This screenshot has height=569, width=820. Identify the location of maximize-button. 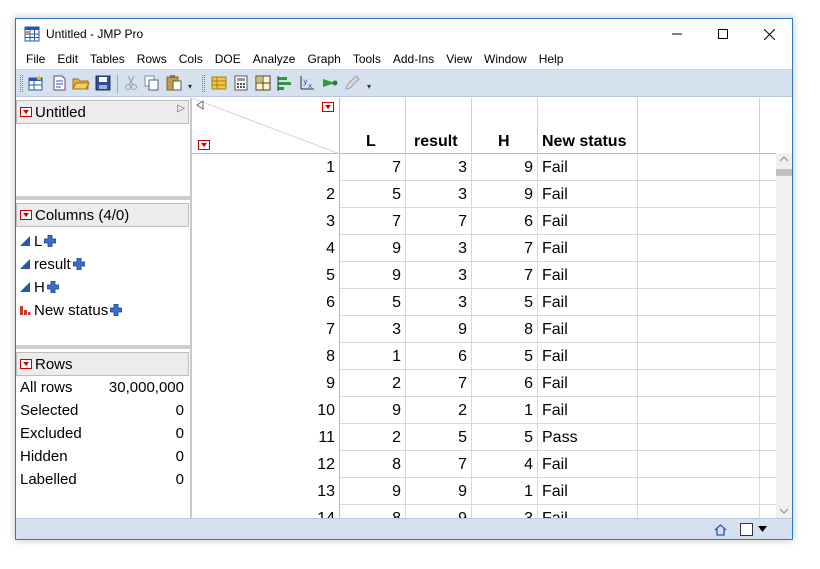
(723, 34).